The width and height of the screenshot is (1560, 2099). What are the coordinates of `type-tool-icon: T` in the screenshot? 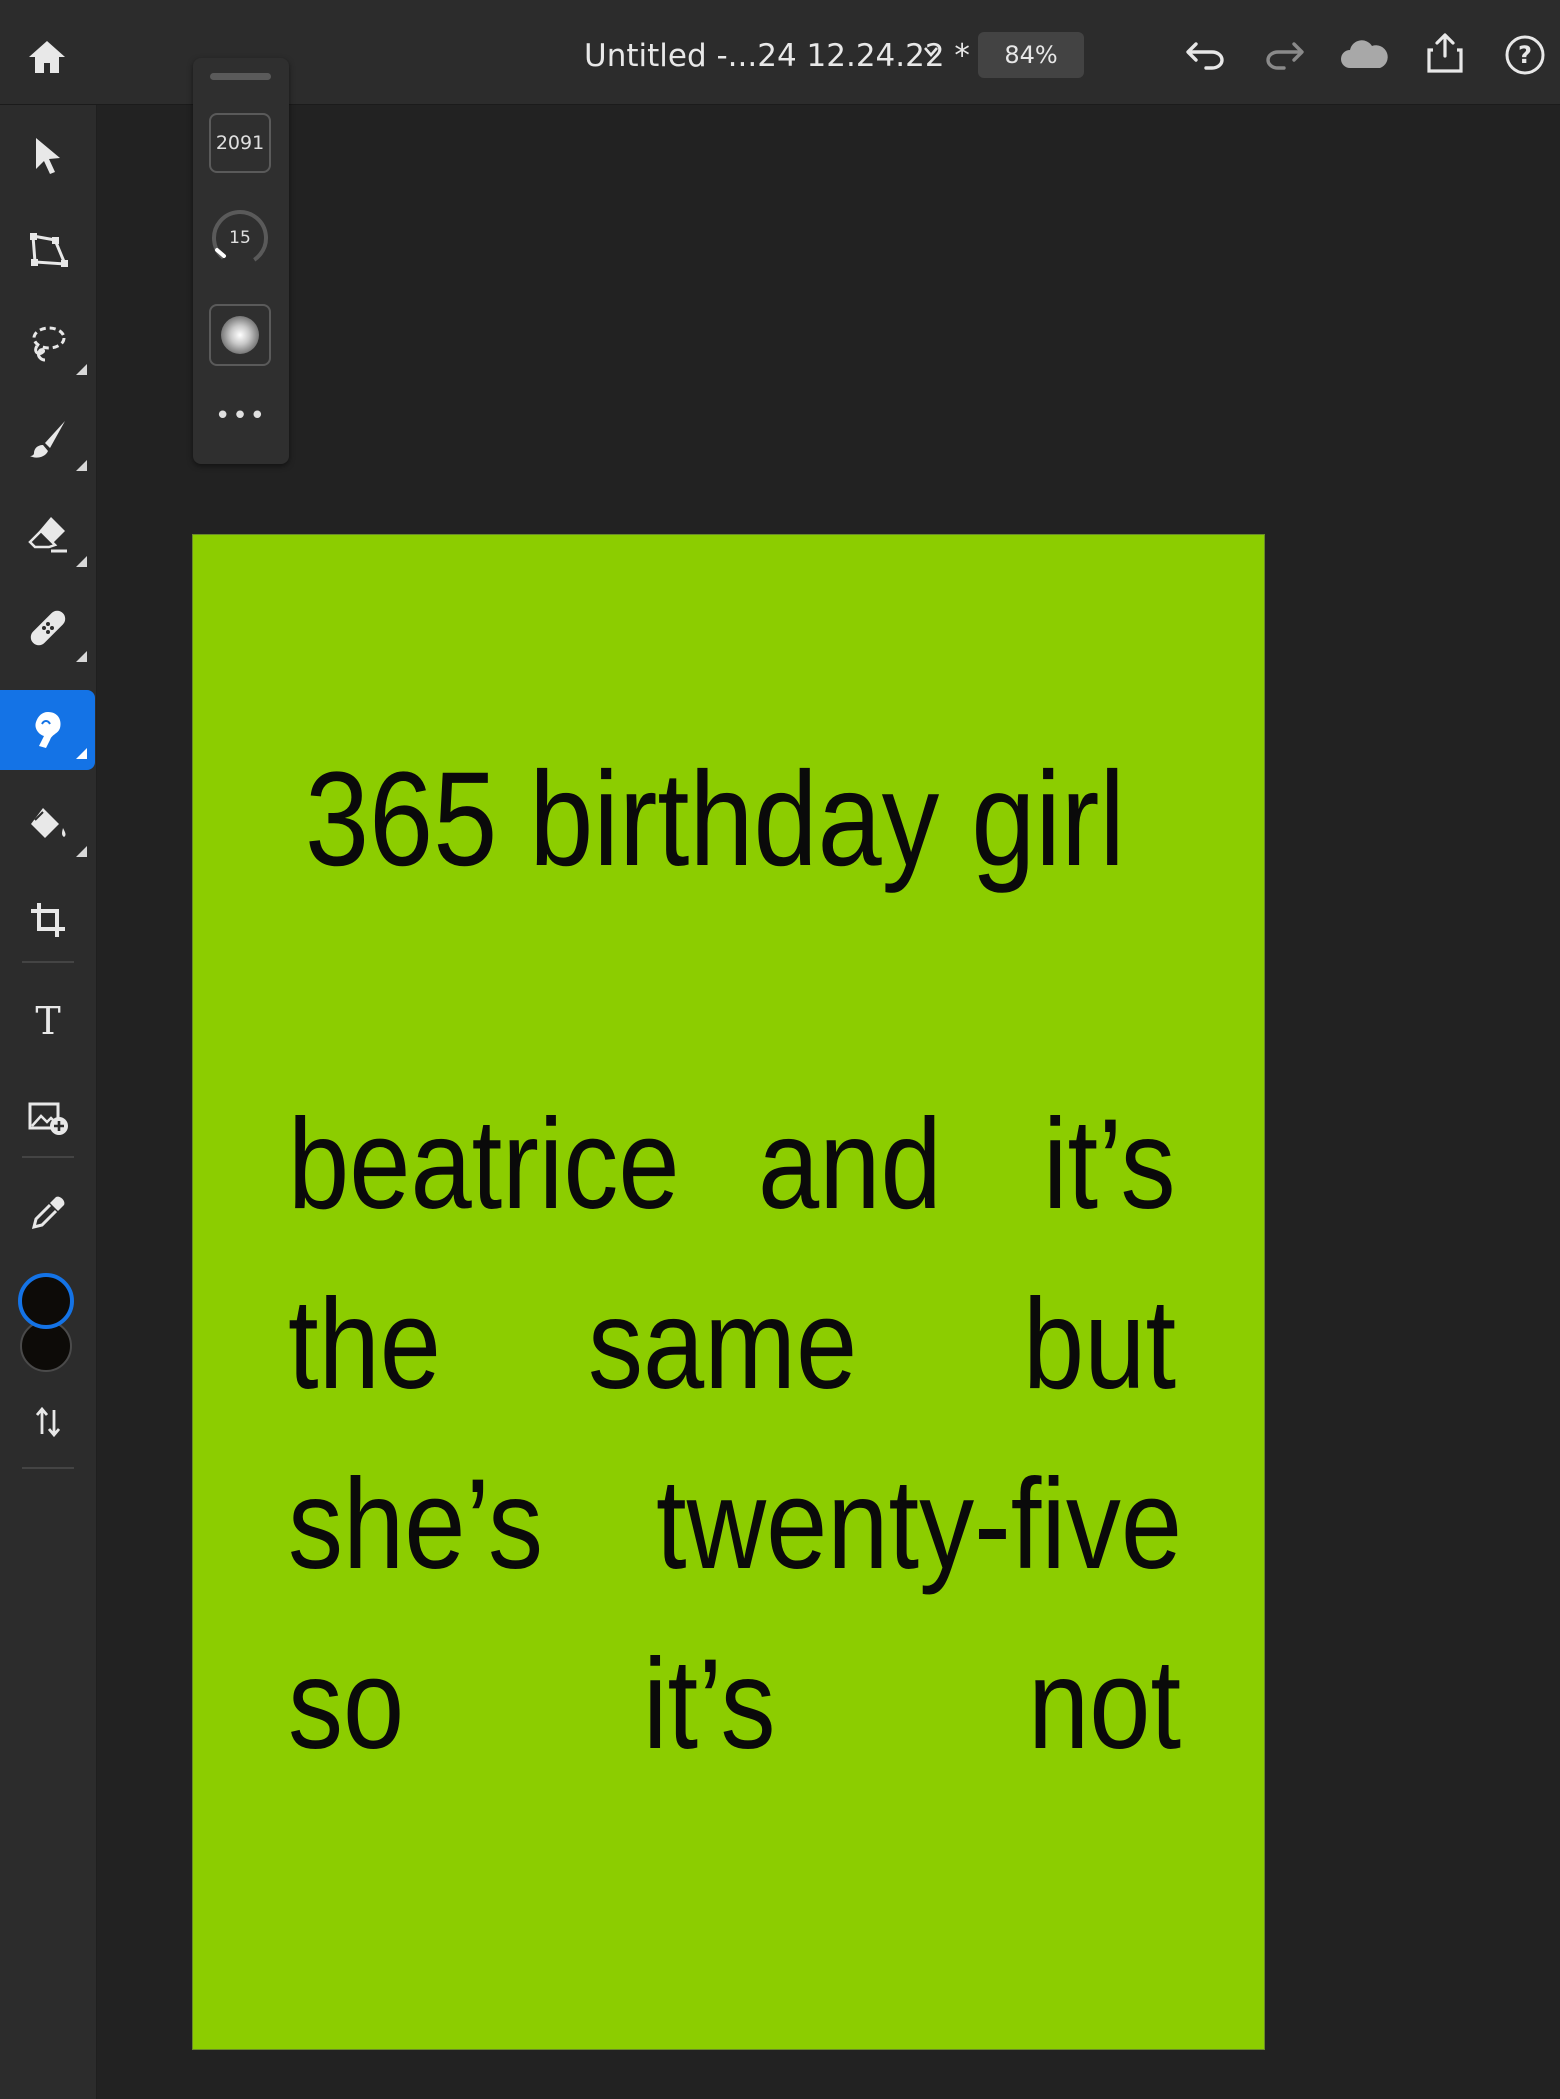 It's located at (48, 1020).